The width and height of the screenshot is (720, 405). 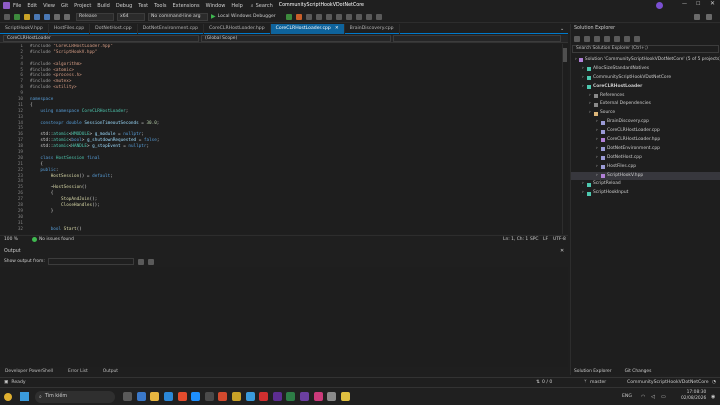 I want to click on config-select: Release, so click(x=95, y=16).